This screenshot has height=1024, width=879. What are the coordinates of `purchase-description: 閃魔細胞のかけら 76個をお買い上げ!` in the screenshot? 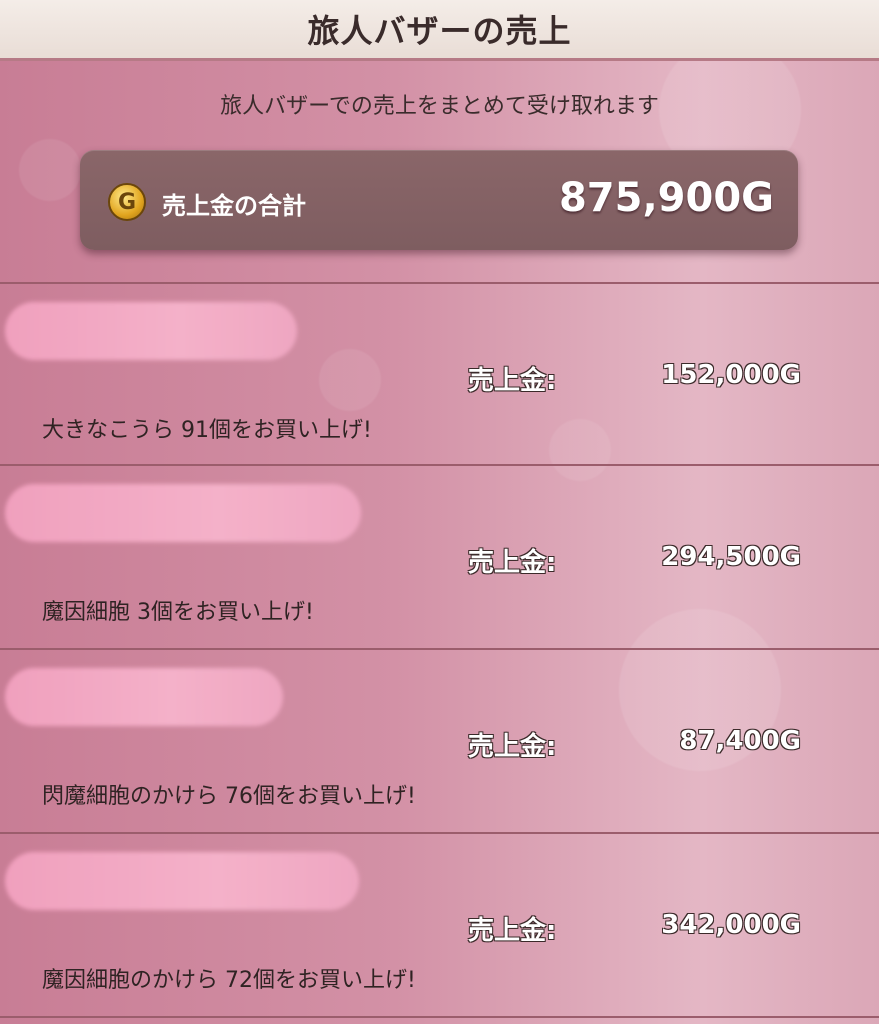 It's located at (229, 796).